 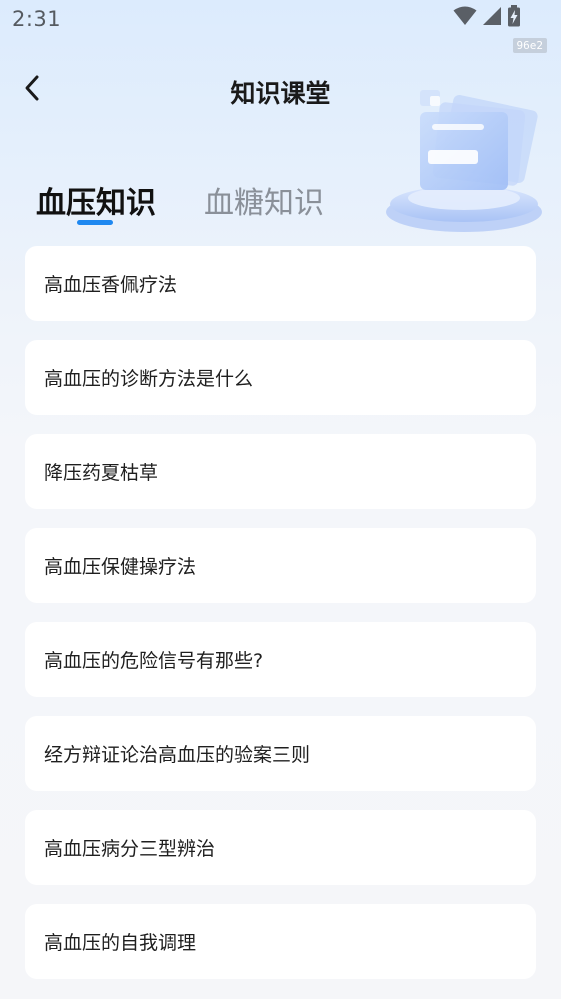 What do you see at coordinates (177, 755) in the screenshot?
I see `list-item-title: 经方辩证论治高血压的验案三则` at bounding box center [177, 755].